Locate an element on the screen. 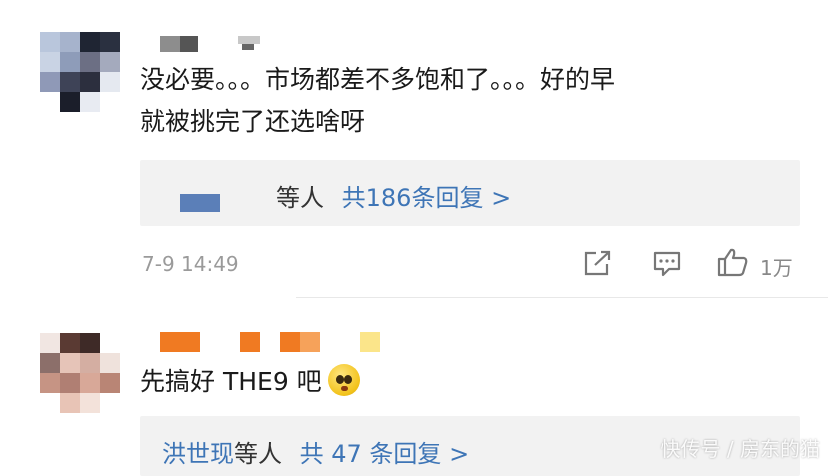  crying-face-emoji is located at coordinates (343, 380).